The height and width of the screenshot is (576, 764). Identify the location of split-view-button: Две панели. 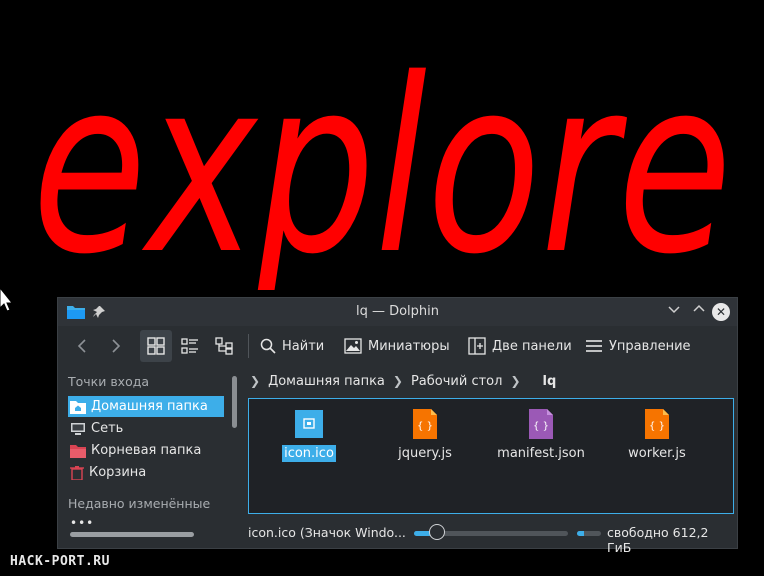
(520, 346).